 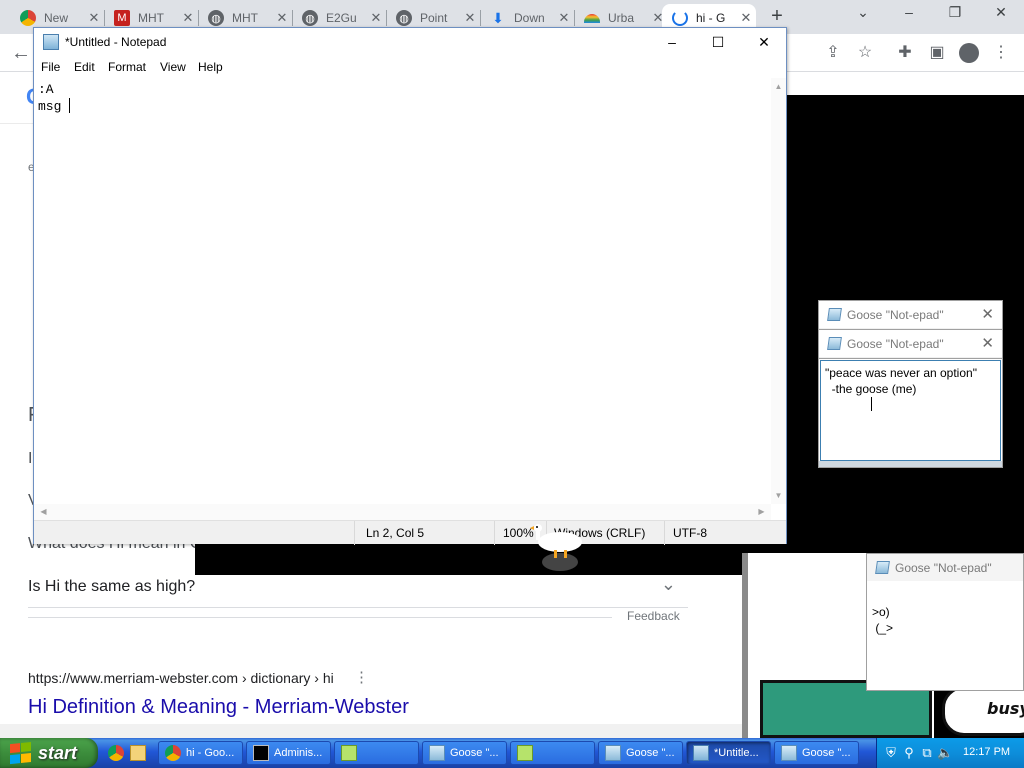 I want to click on share-icon: ⇪, so click(x=833, y=53).